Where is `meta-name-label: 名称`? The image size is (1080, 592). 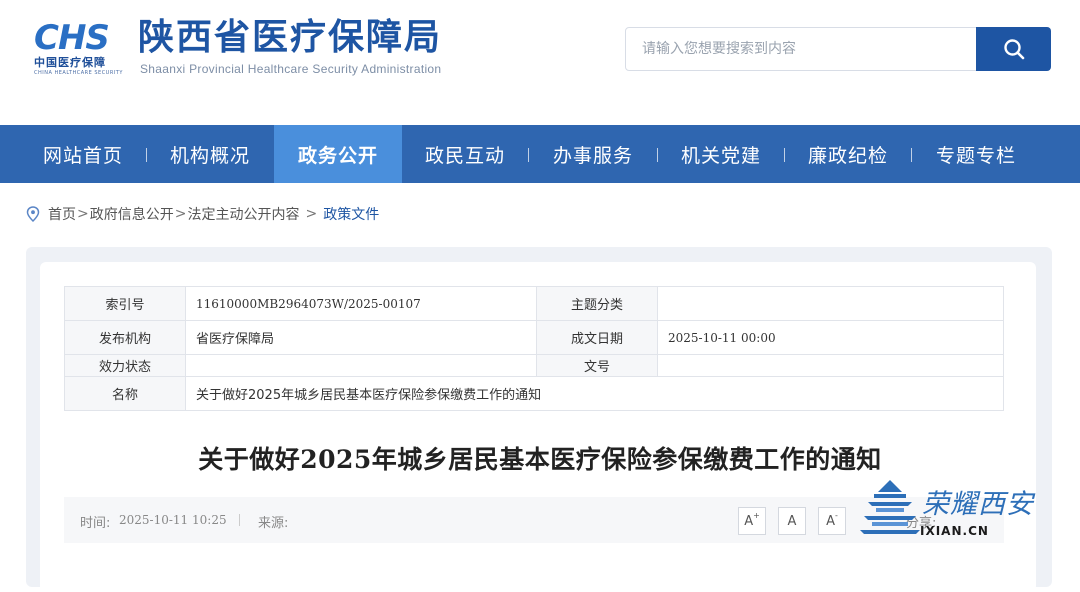 meta-name-label: 名称 is located at coordinates (125, 393).